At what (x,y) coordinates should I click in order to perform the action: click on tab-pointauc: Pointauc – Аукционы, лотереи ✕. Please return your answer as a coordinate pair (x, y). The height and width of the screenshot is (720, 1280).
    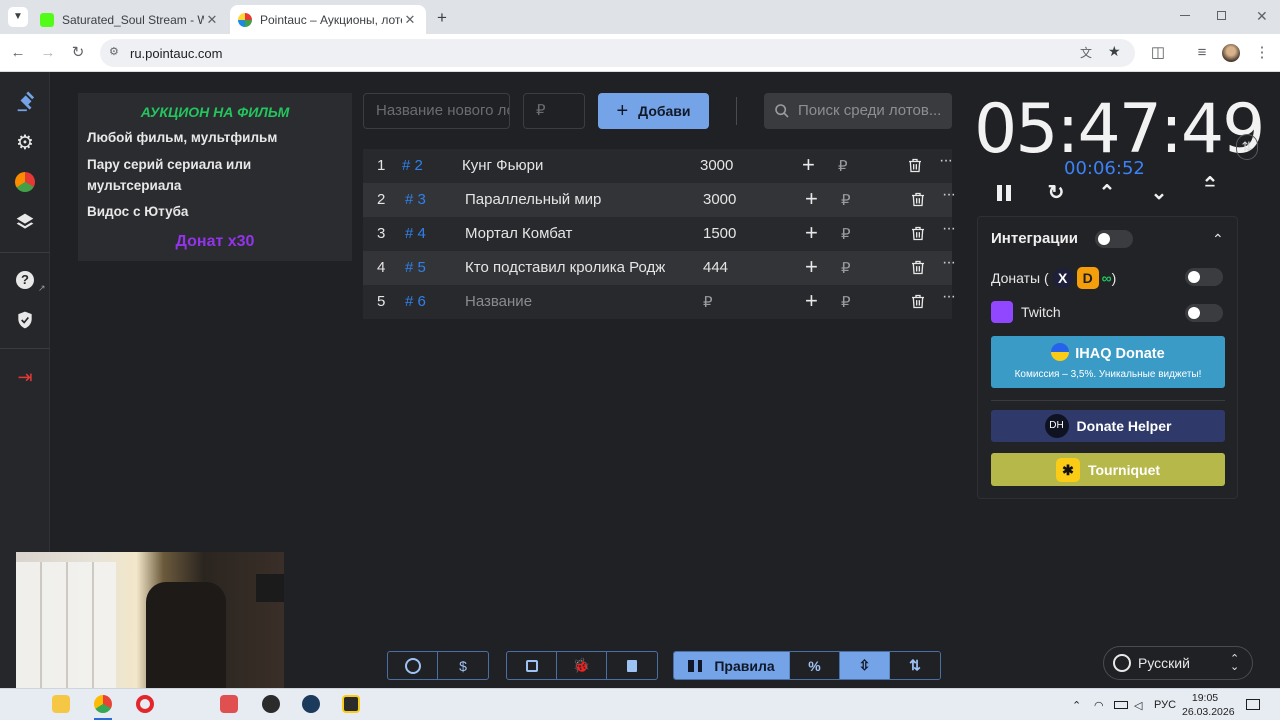
    Looking at the image, I should click on (328, 19).